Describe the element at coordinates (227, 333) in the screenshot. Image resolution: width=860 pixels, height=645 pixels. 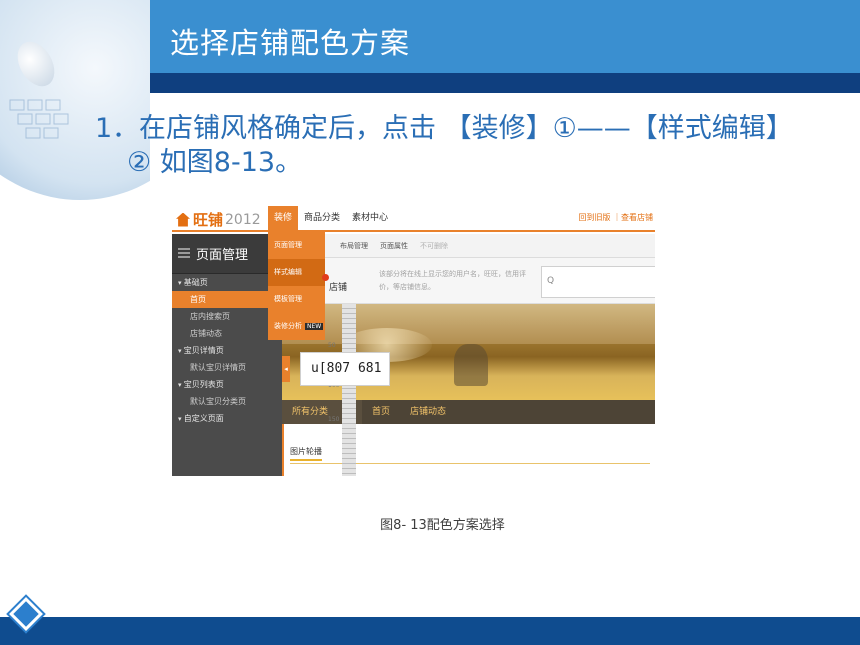
I see `sidebar-item-dynamics: 店铺动态` at that location.